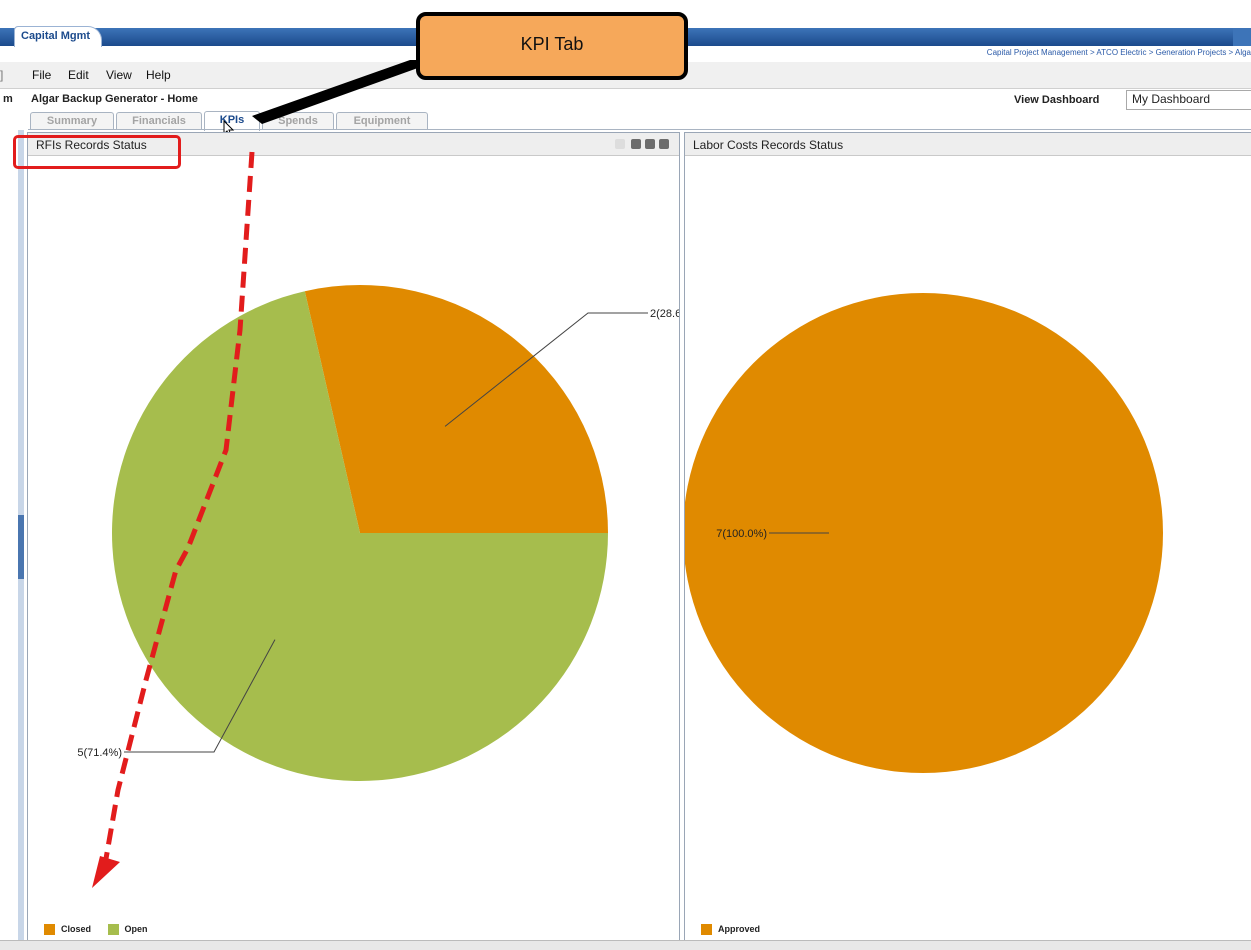 Image resolution: width=1251 pixels, height=950 pixels. Describe the element at coordinates (106, 872) in the screenshot. I see `red-arrow-head-icon` at that location.